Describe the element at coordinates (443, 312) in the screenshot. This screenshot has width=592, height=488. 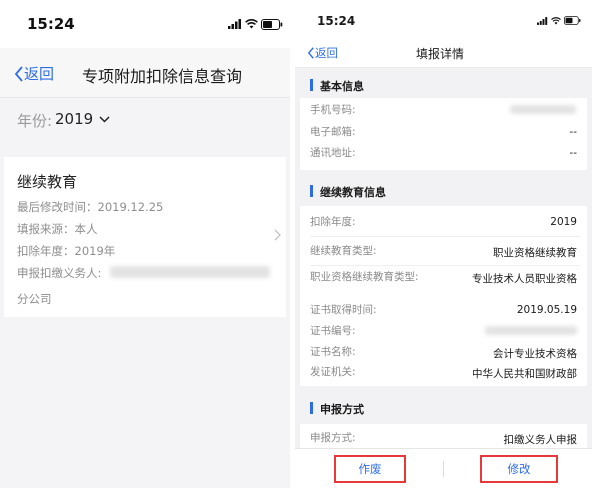
I see `cert-date-row: 证书取得时间: 2019.05.19` at that location.